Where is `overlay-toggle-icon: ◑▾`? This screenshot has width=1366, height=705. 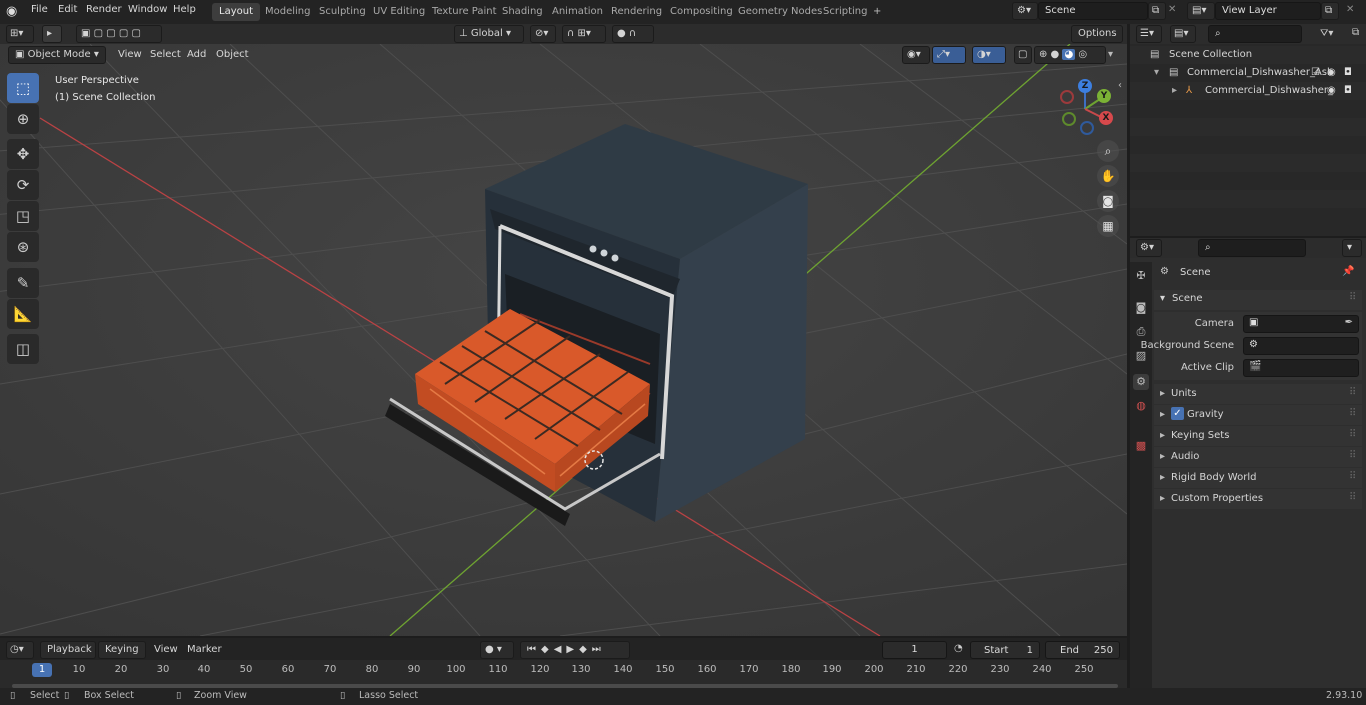 overlay-toggle-icon: ◑▾ is located at coordinates (989, 55).